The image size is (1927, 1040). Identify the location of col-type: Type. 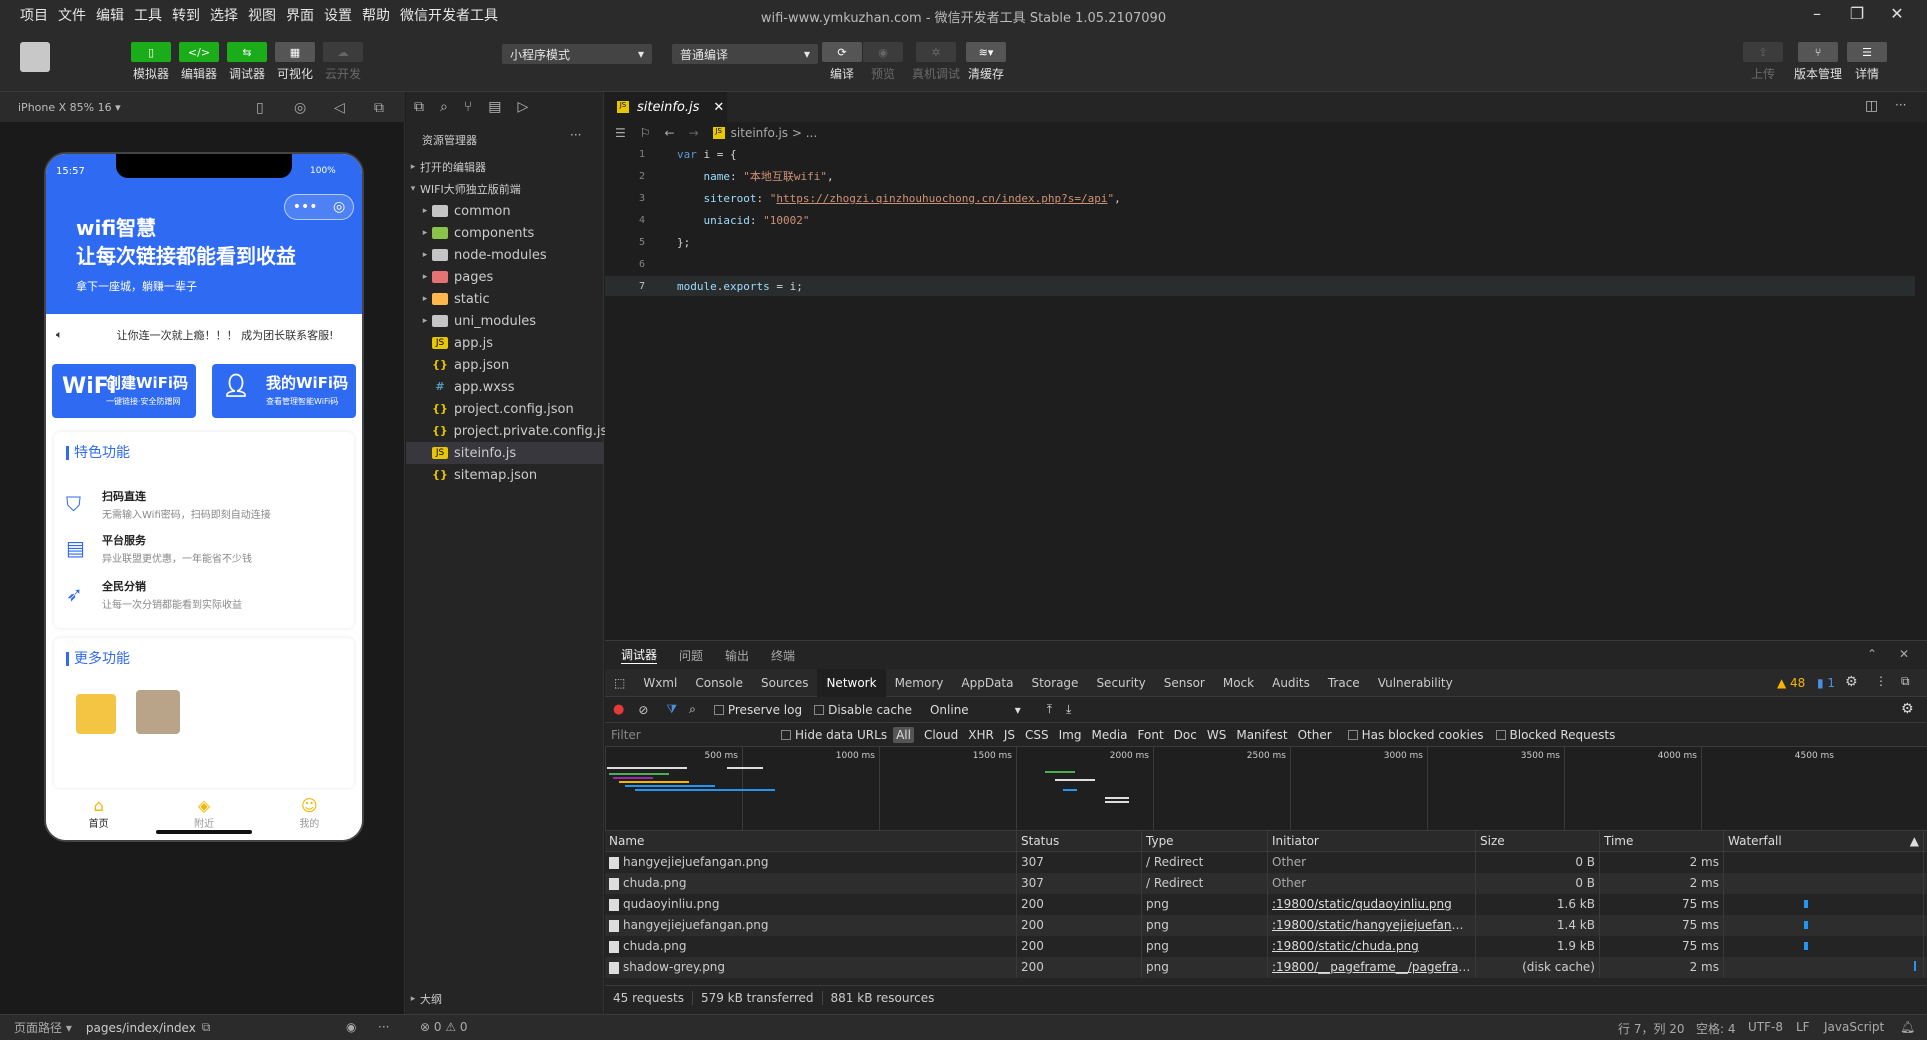
(1205, 841).